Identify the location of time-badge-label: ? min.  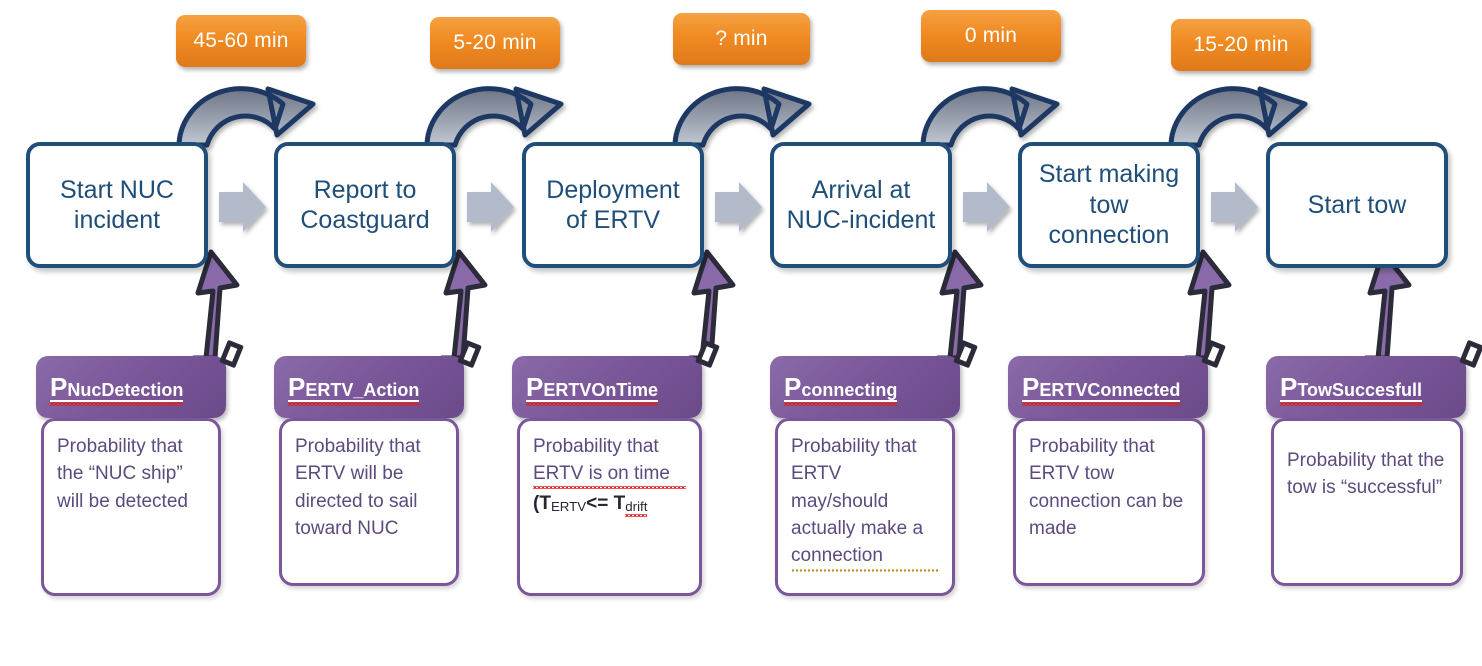
(741, 38).